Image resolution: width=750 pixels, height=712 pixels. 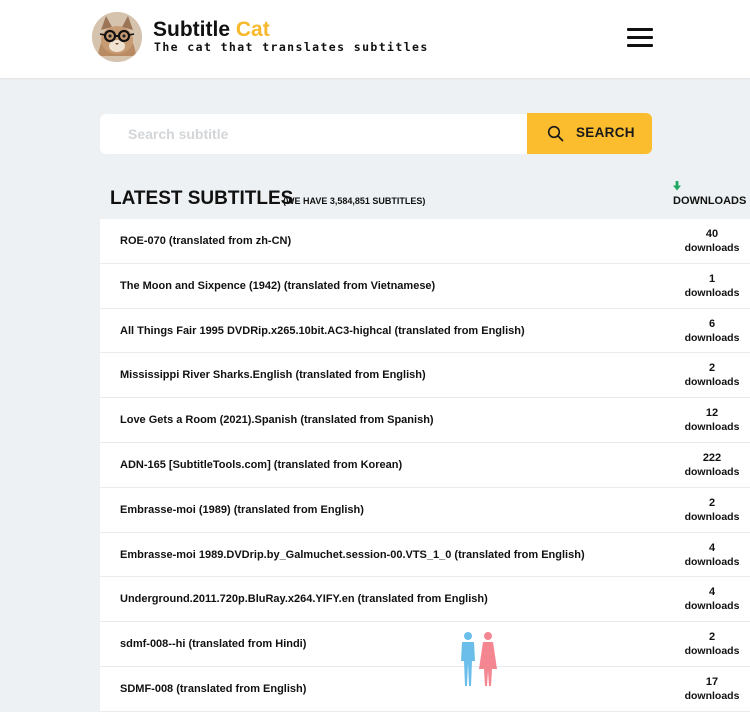 I want to click on search-input, so click(x=313, y=134).